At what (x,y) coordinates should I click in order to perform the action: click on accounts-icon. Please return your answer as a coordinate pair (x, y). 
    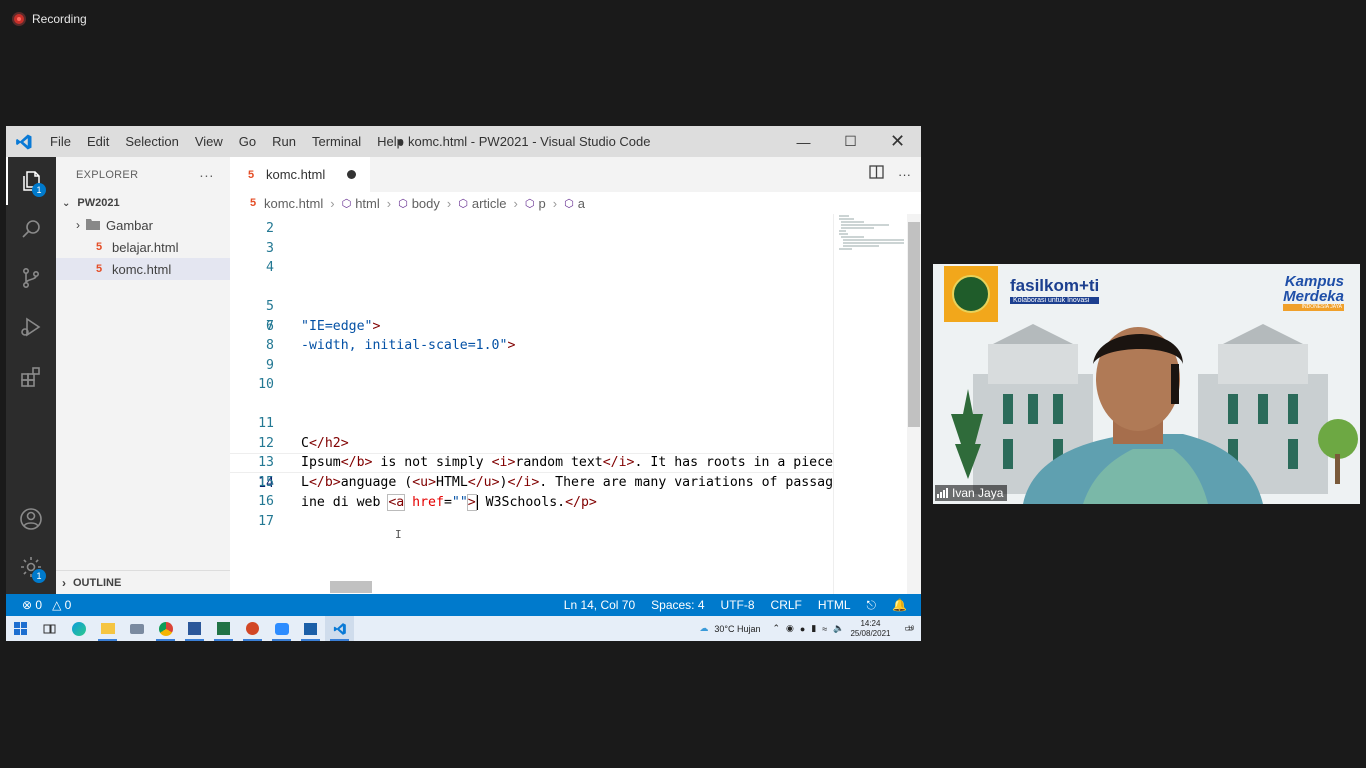
    Looking at the image, I should click on (31, 519).